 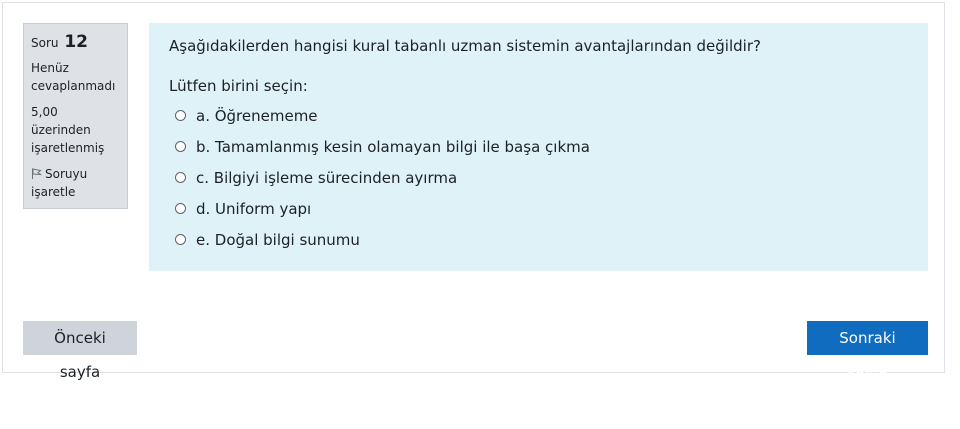 What do you see at coordinates (541, 115) in the screenshot?
I see `answer-option-a: a. Öğrenememe` at bounding box center [541, 115].